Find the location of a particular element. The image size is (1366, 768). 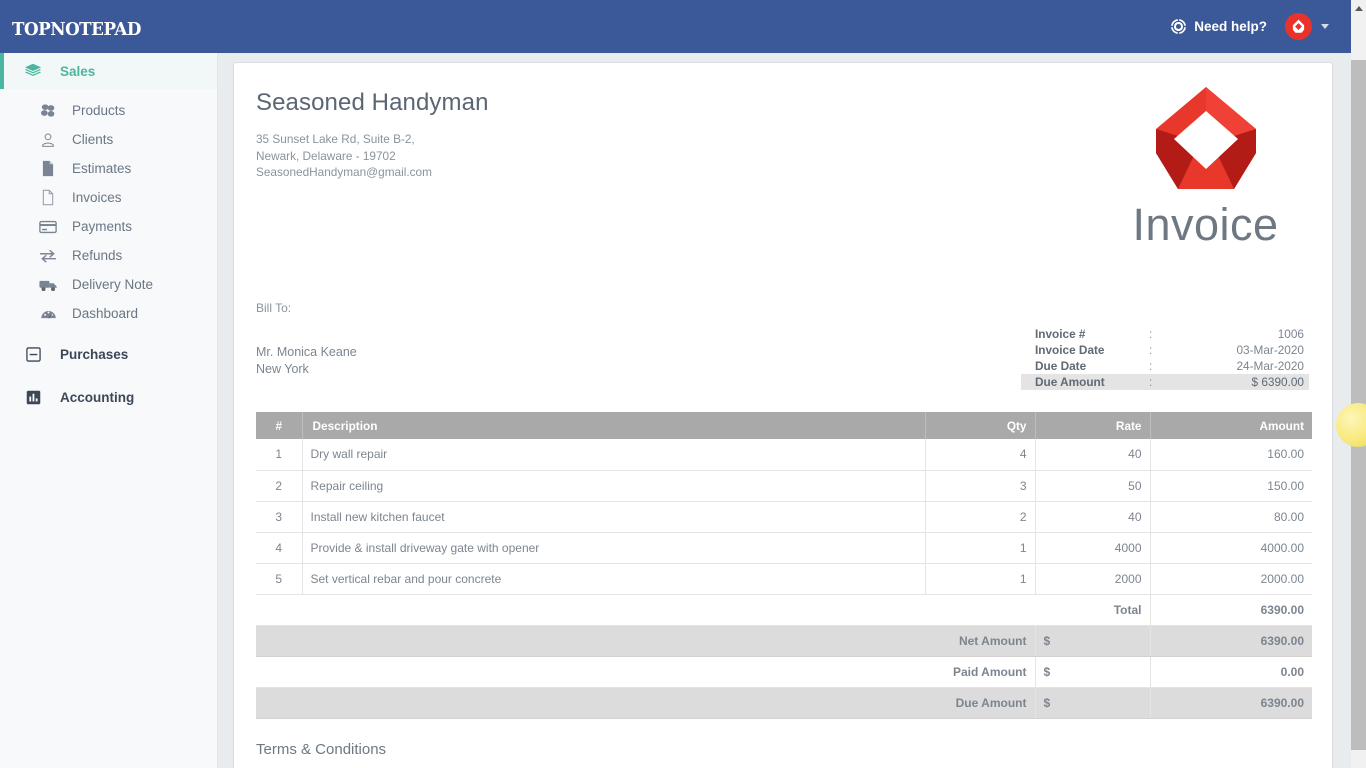

totals-row-due-amount: Due Amount $ 6390.00 is located at coordinates (784, 703).